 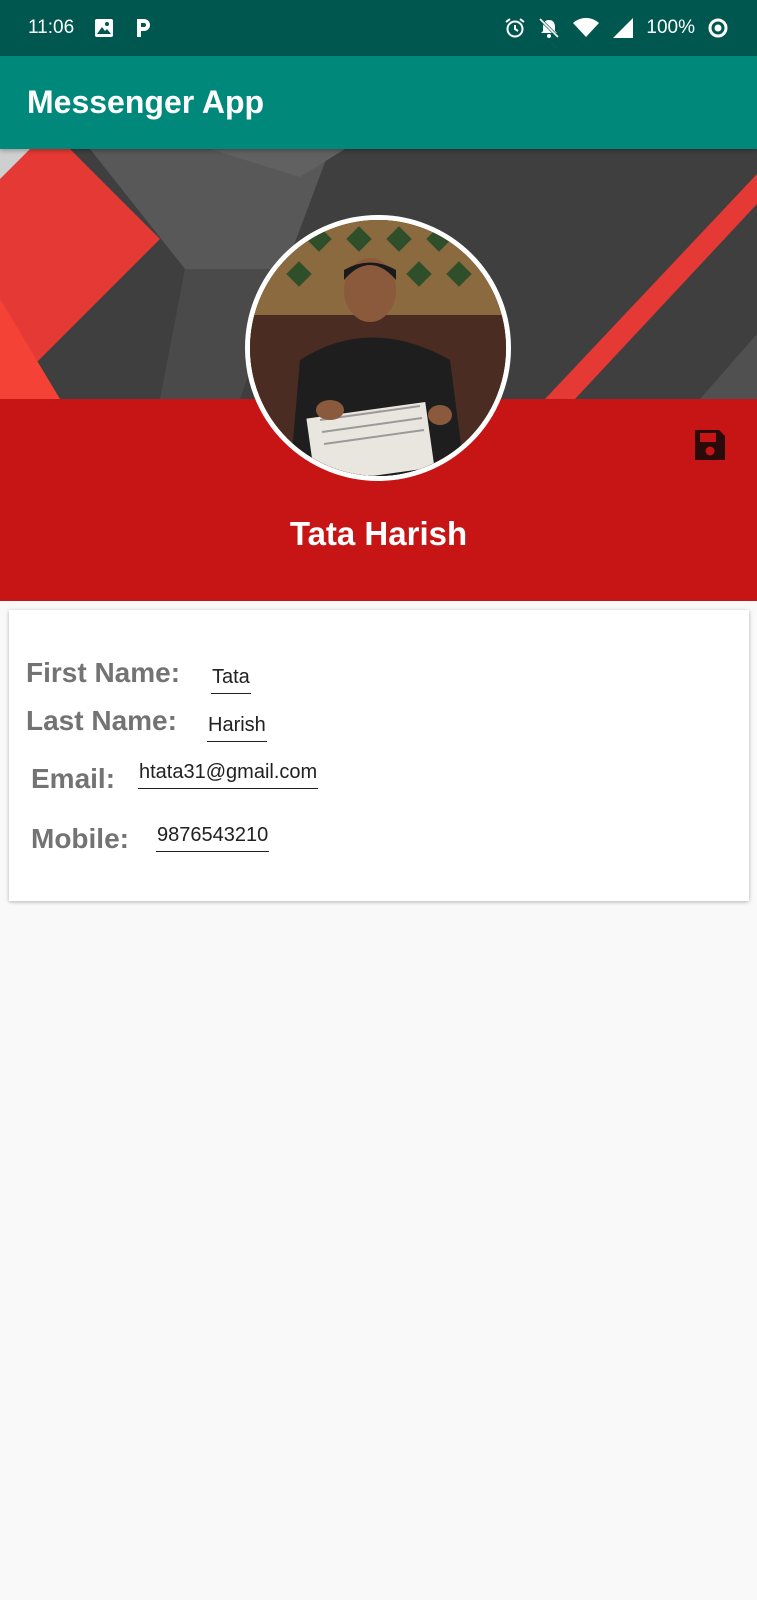 What do you see at coordinates (718, 28) in the screenshot?
I see `data-saver-icon` at bounding box center [718, 28].